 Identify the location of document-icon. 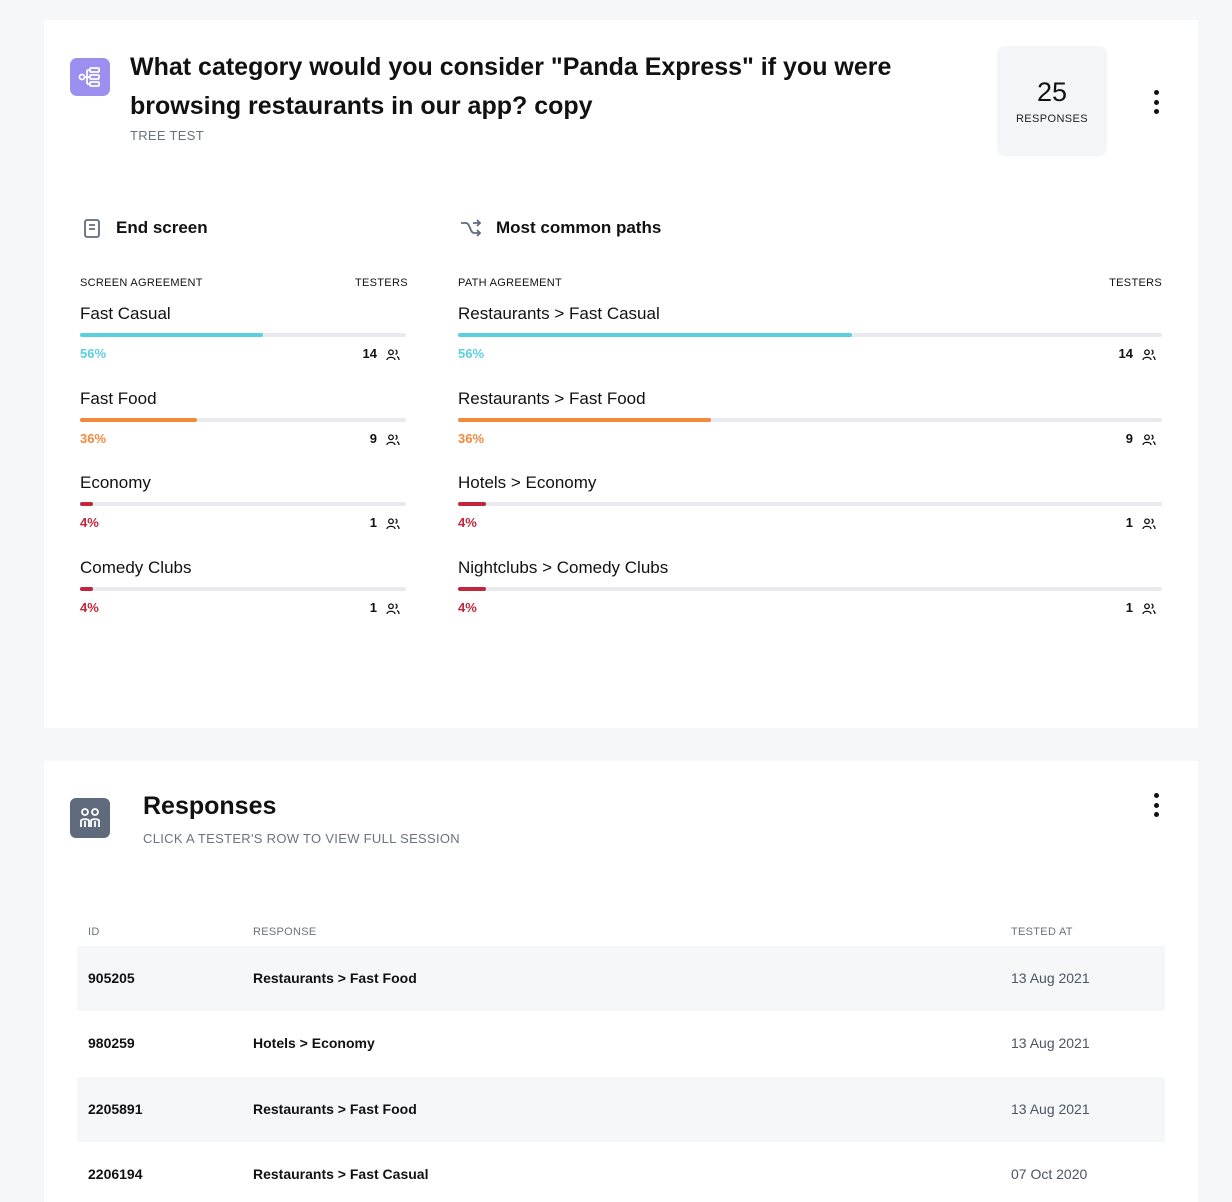
(92, 228).